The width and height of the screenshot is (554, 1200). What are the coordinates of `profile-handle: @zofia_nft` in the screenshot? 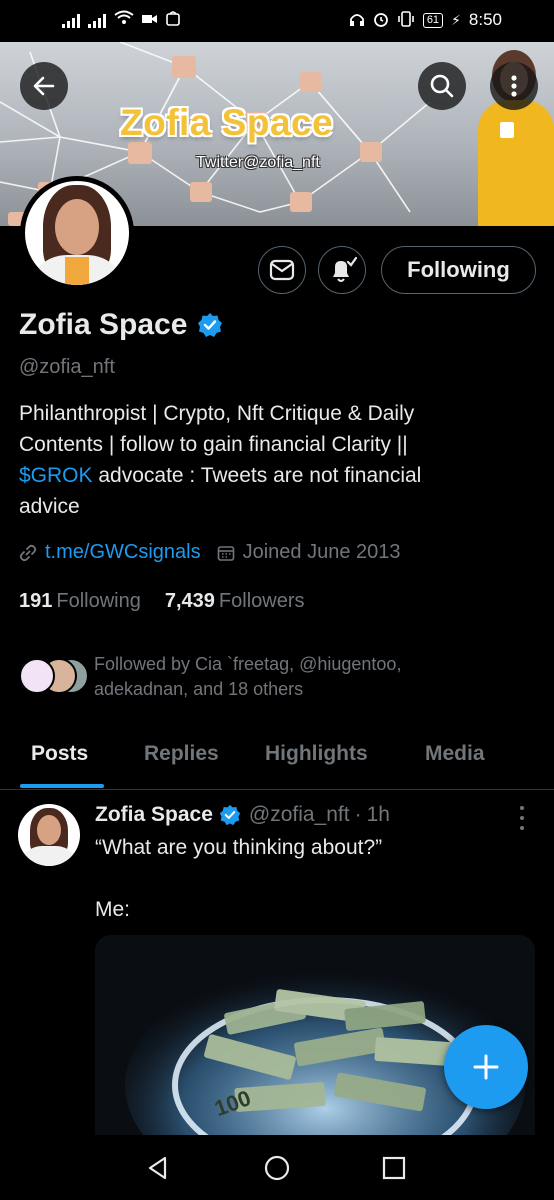 It's located at (67, 367).